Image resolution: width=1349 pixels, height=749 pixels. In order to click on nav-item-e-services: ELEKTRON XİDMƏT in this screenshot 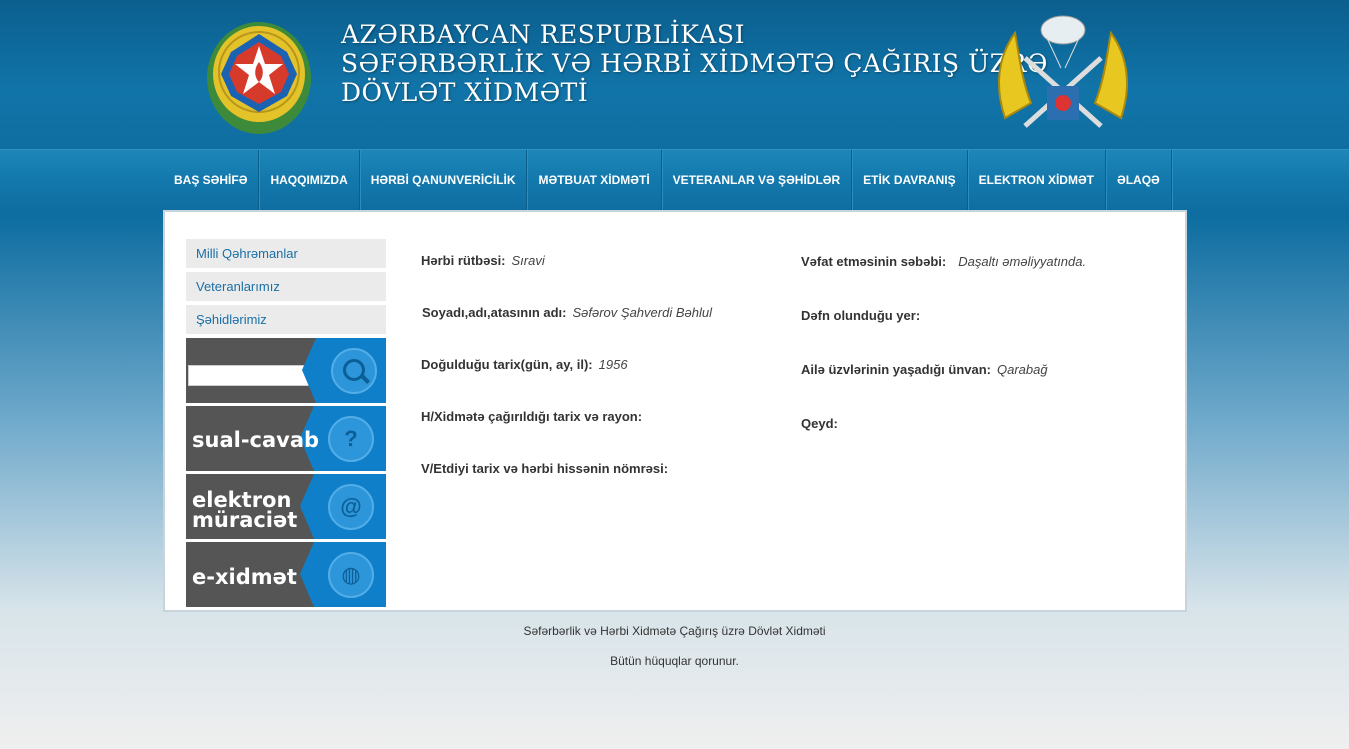, I will do `click(1037, 180)`.